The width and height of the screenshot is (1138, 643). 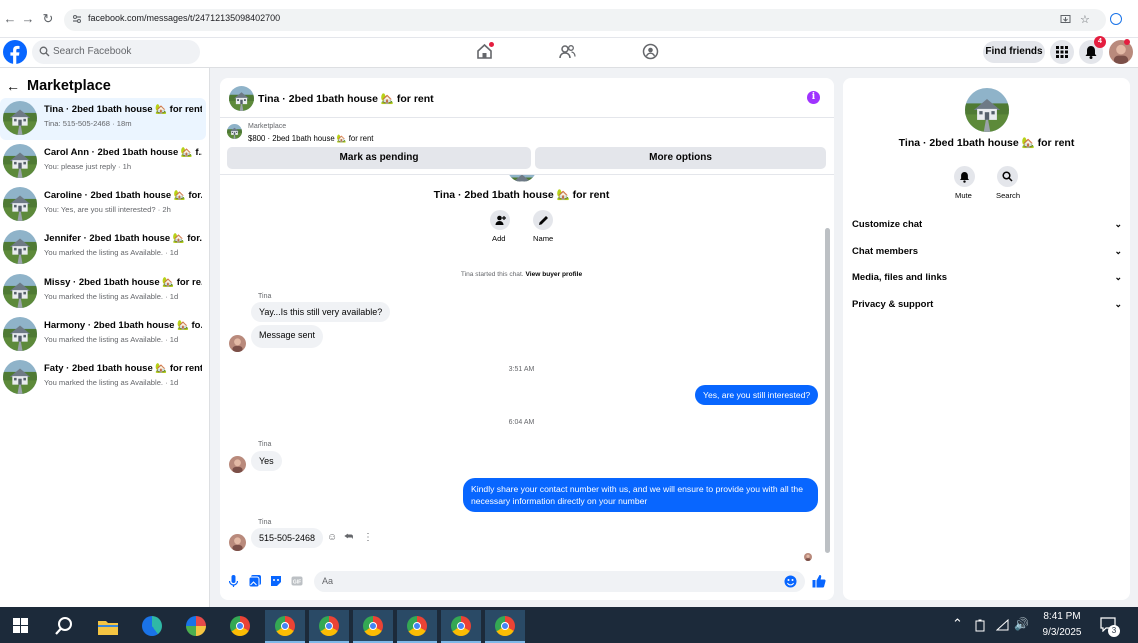 What do you see at coordinates (1116, 19) in the screenshot?
I see `profile-icon` at bounding box center [1116, 19].